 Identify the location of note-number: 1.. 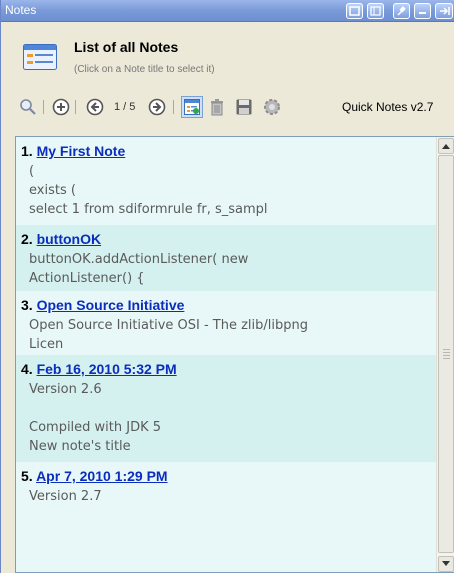
(27, 151).